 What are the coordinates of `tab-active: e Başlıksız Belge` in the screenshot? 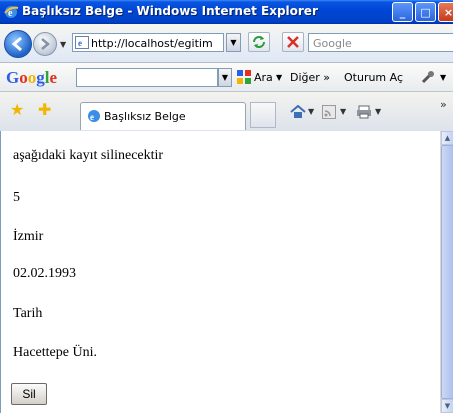 It's located at (163, 116).